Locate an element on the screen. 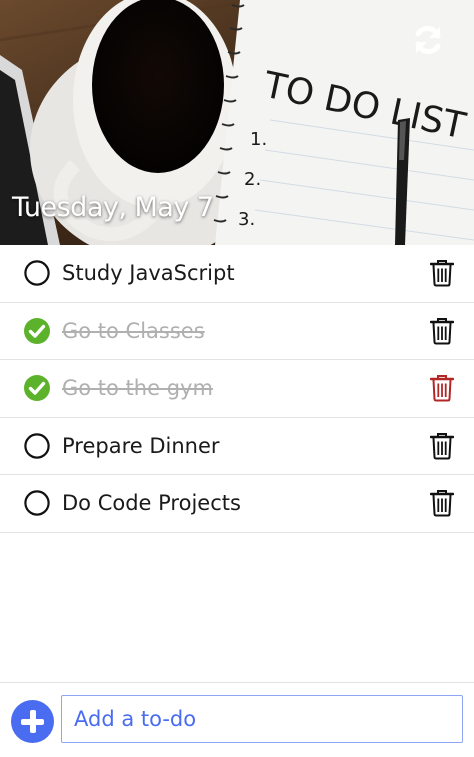  notepad-number-1: 1. is located at coordinates (258, 139).